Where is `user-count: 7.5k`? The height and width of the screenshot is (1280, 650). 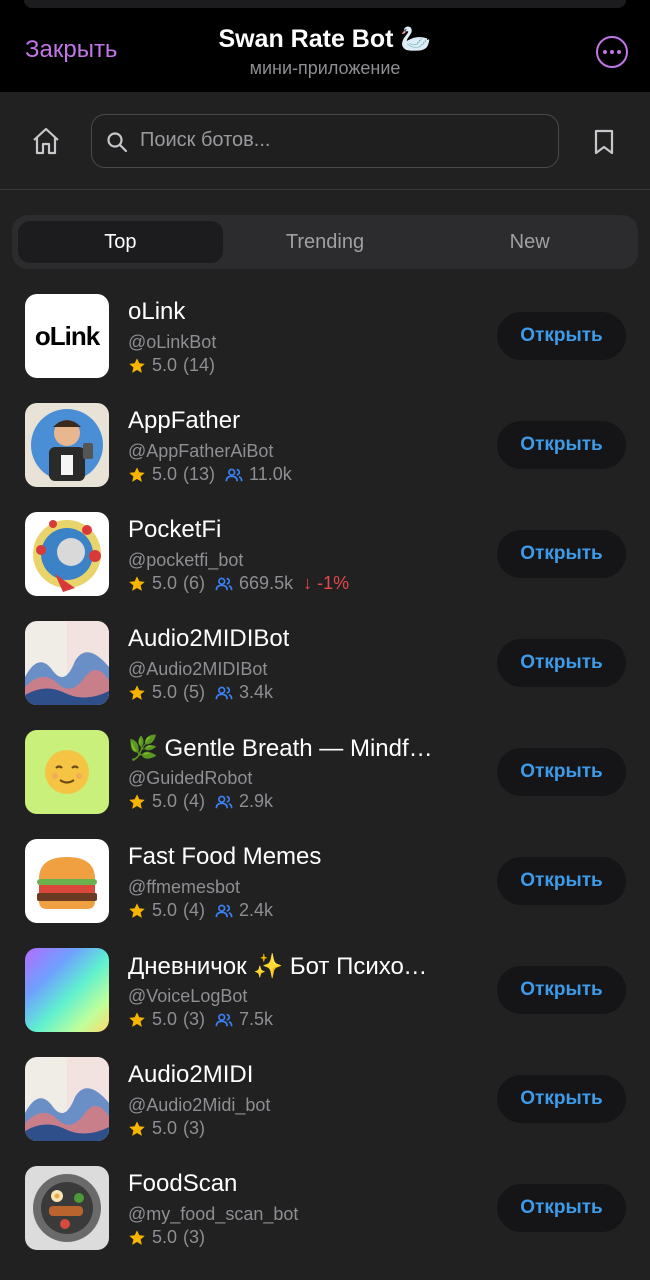
user-count: 7.5k is located at coordinates (256, 1019).